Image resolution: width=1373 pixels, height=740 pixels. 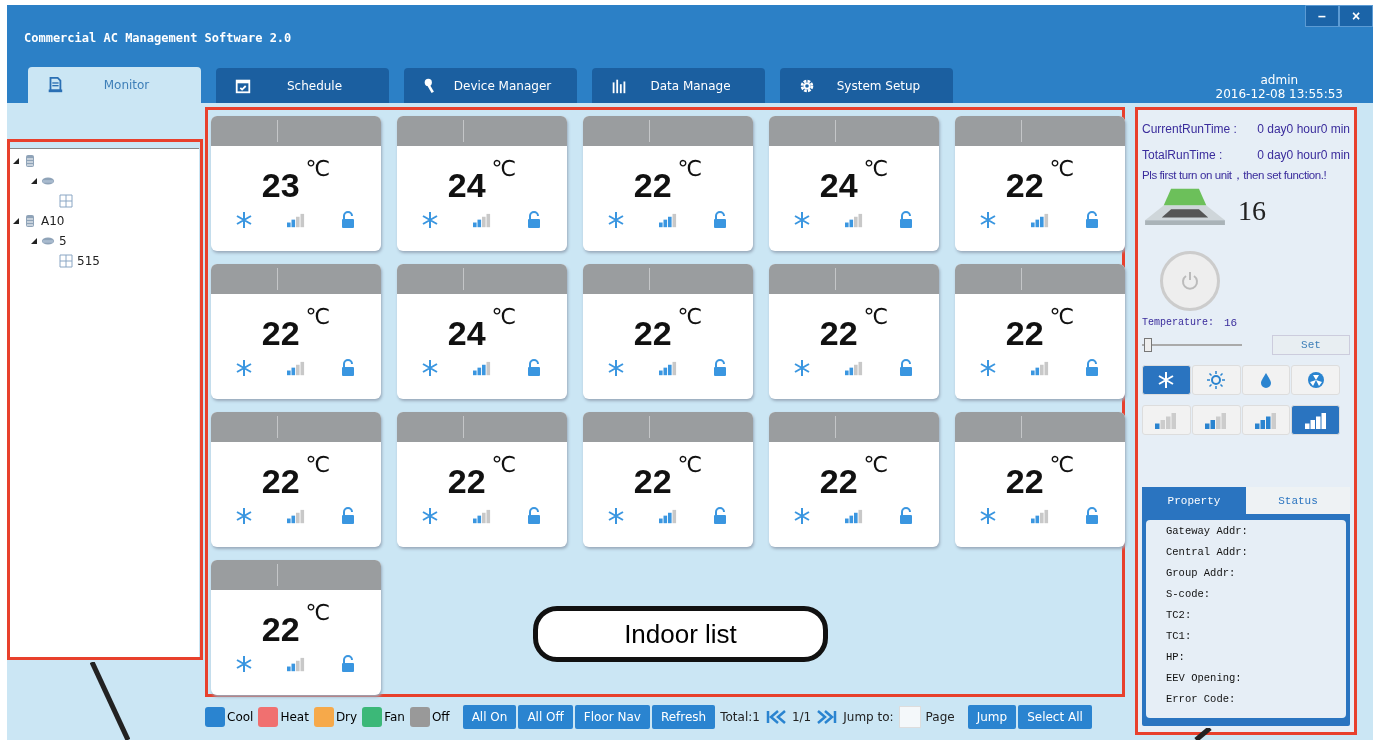 I want to click on nav-tab: Device Manager, so click(x=490, y=85).